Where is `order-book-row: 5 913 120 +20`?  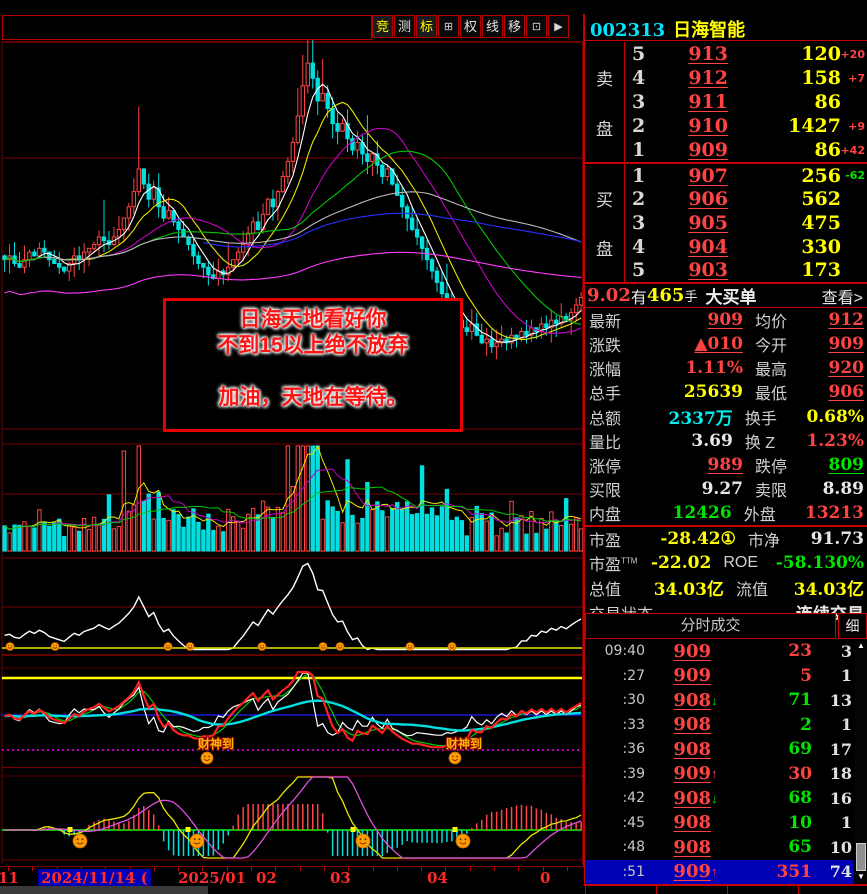
order-book-row: 5 913 120 +20 is located at coordinates (746, 54).